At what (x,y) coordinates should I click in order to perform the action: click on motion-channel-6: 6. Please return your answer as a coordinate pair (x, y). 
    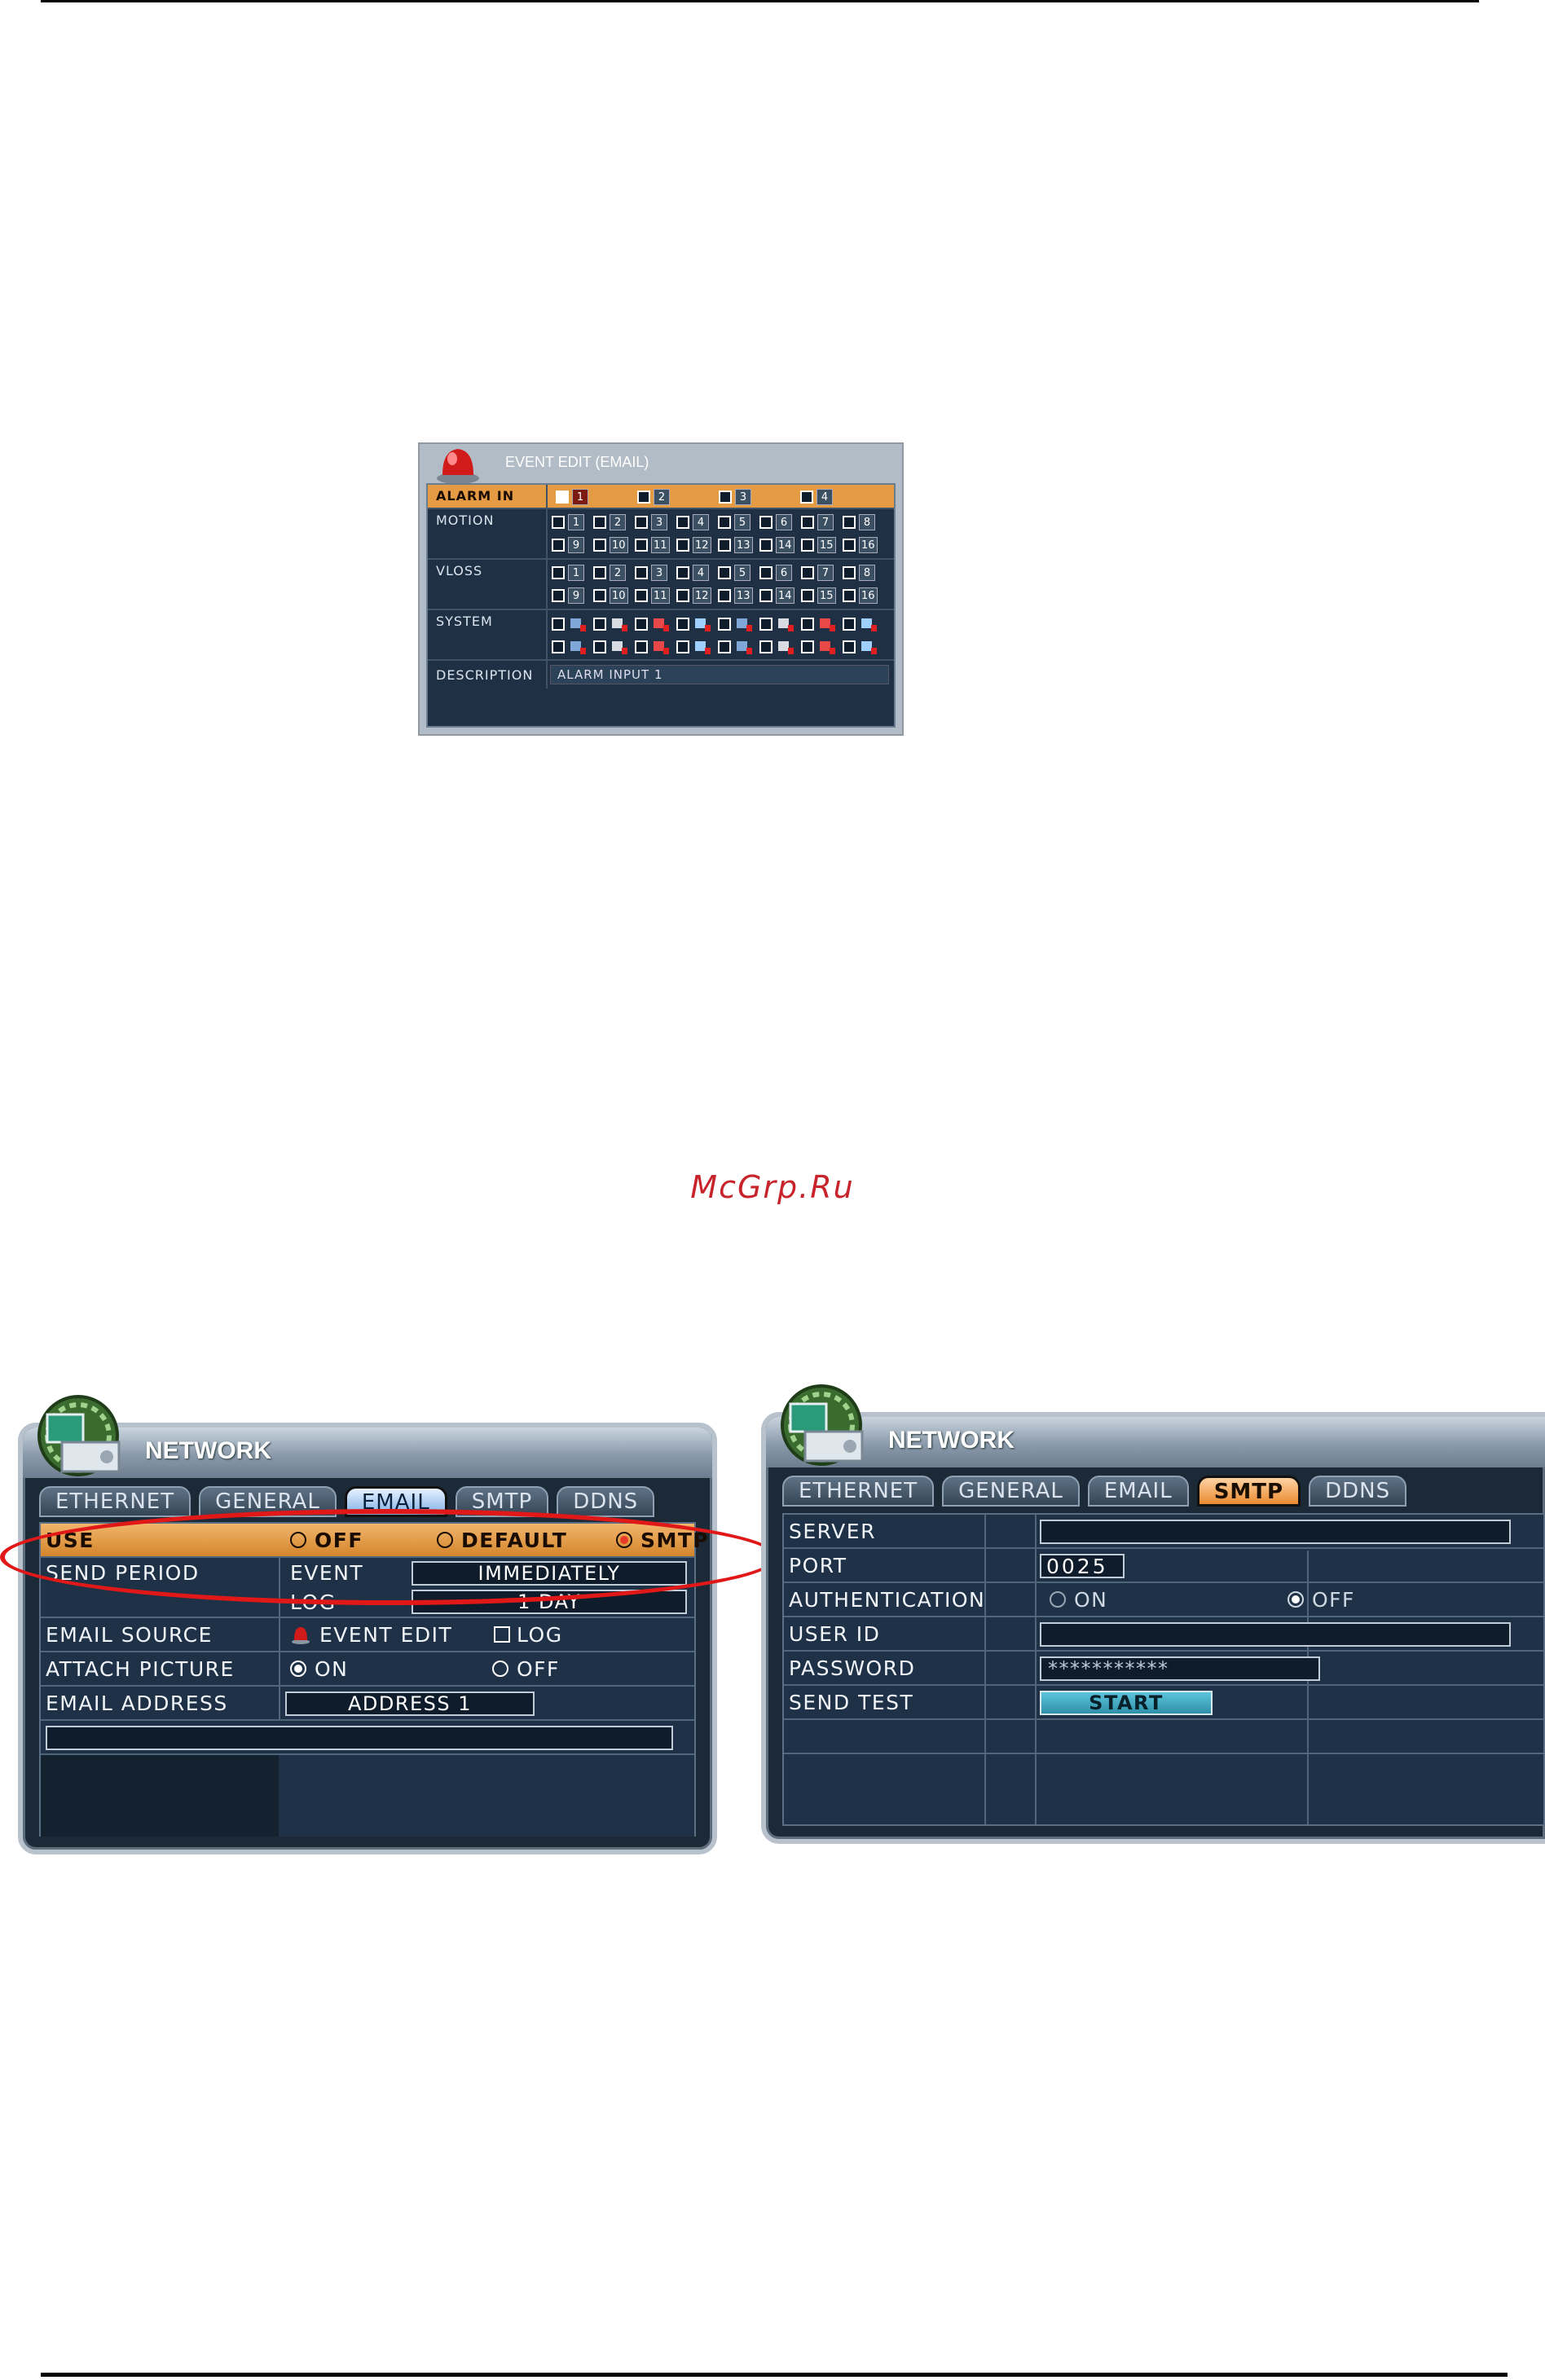
    Looking at the image, I should click on (776, 522).